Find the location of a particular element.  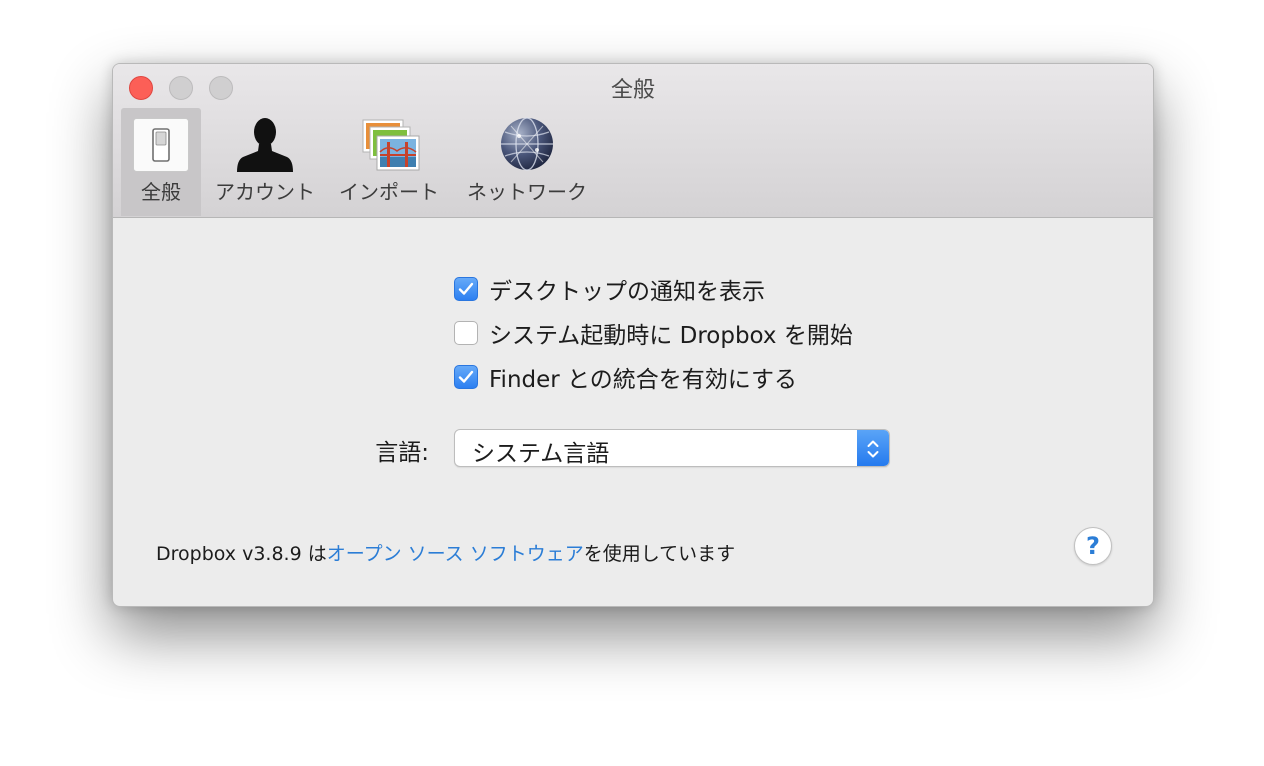

language-label: 言語: is located at coordinates (402, 453).